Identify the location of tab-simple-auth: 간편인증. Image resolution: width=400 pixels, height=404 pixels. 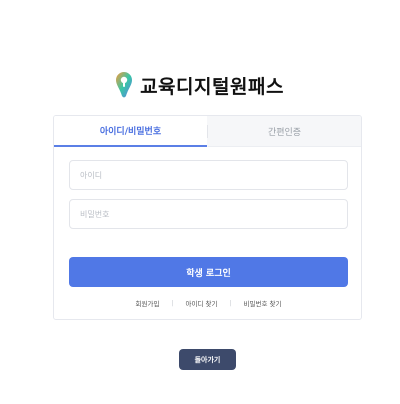
(284, 131).